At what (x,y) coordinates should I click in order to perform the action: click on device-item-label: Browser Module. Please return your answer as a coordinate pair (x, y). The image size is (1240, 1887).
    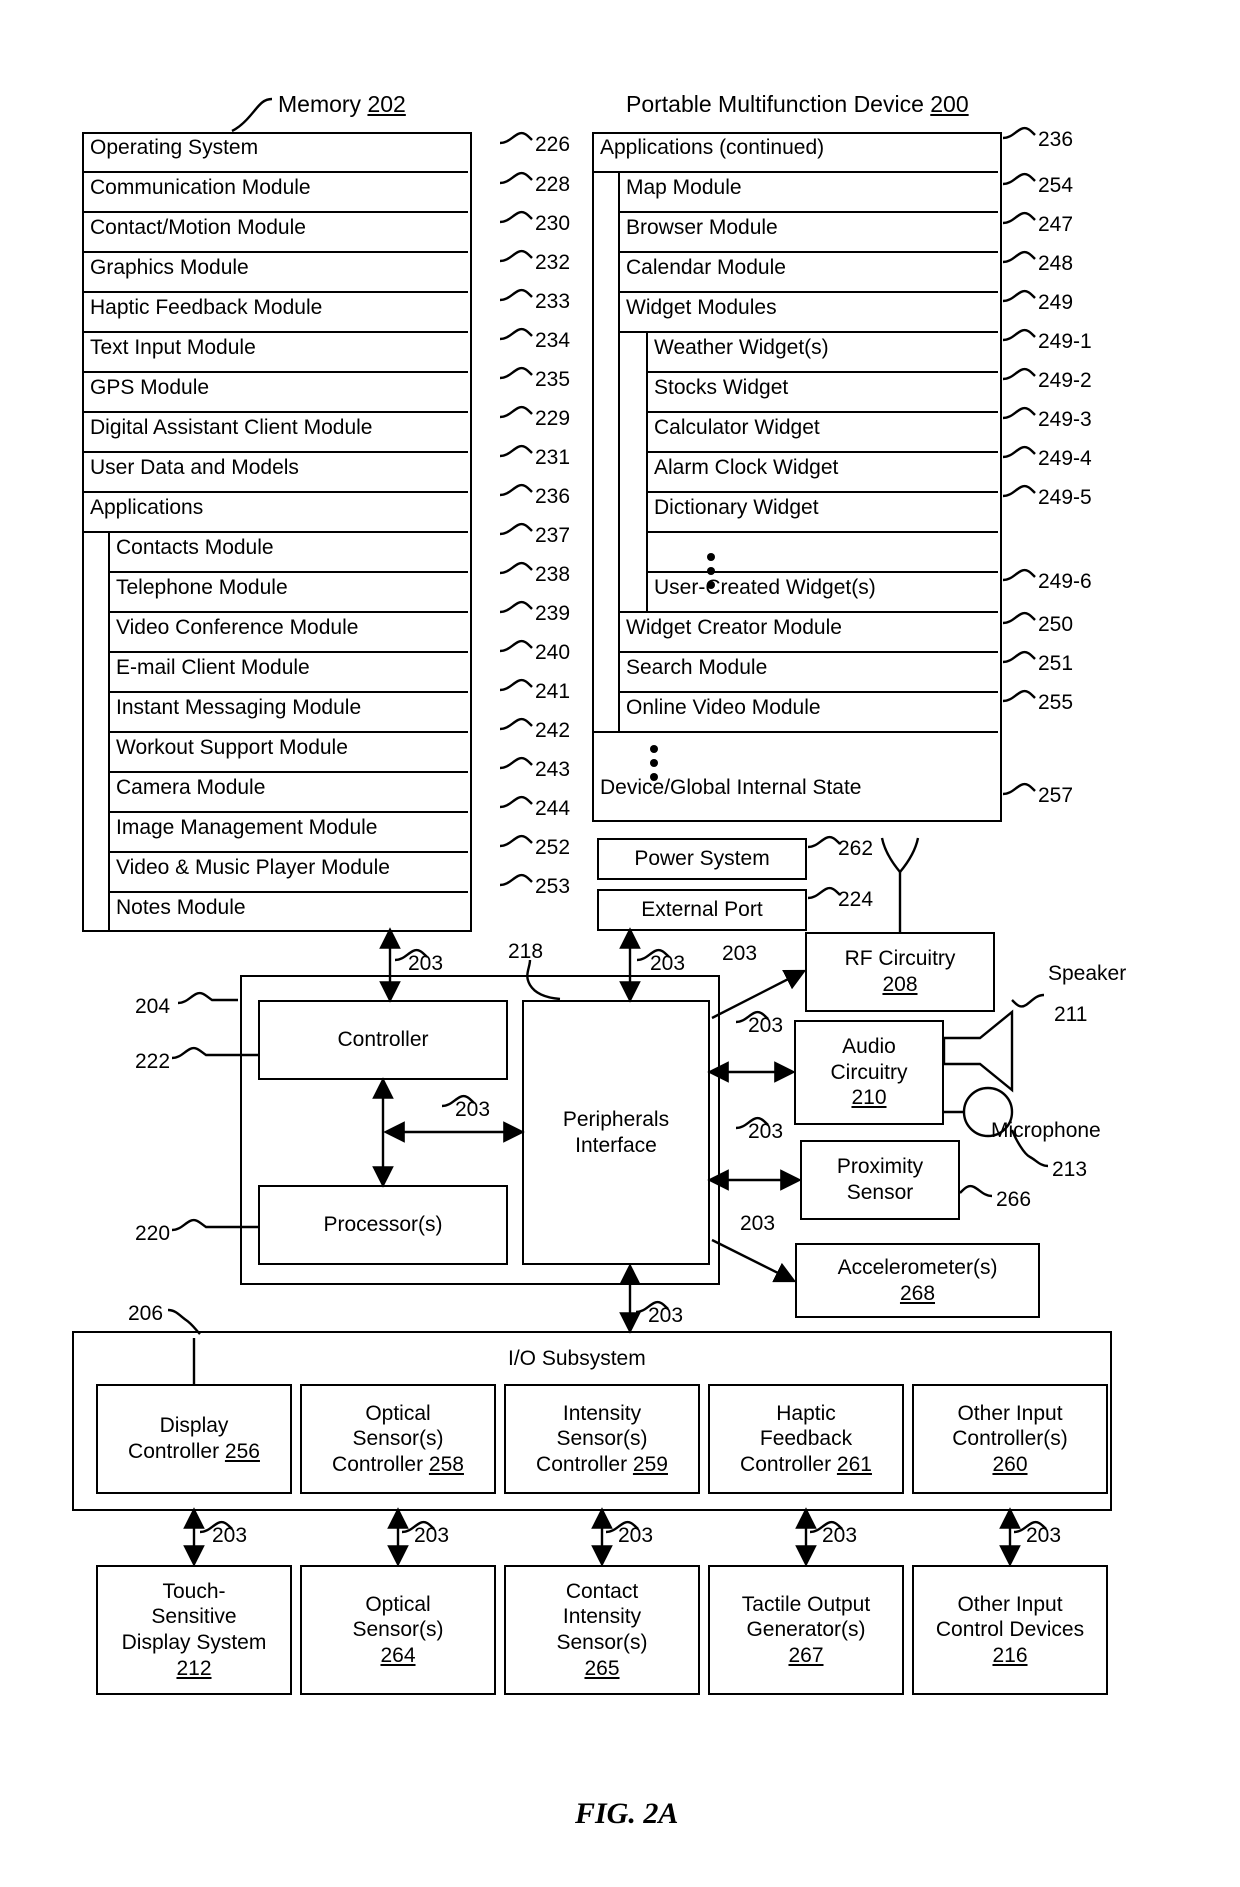
    Looking at the image, I should click on (702, 227).